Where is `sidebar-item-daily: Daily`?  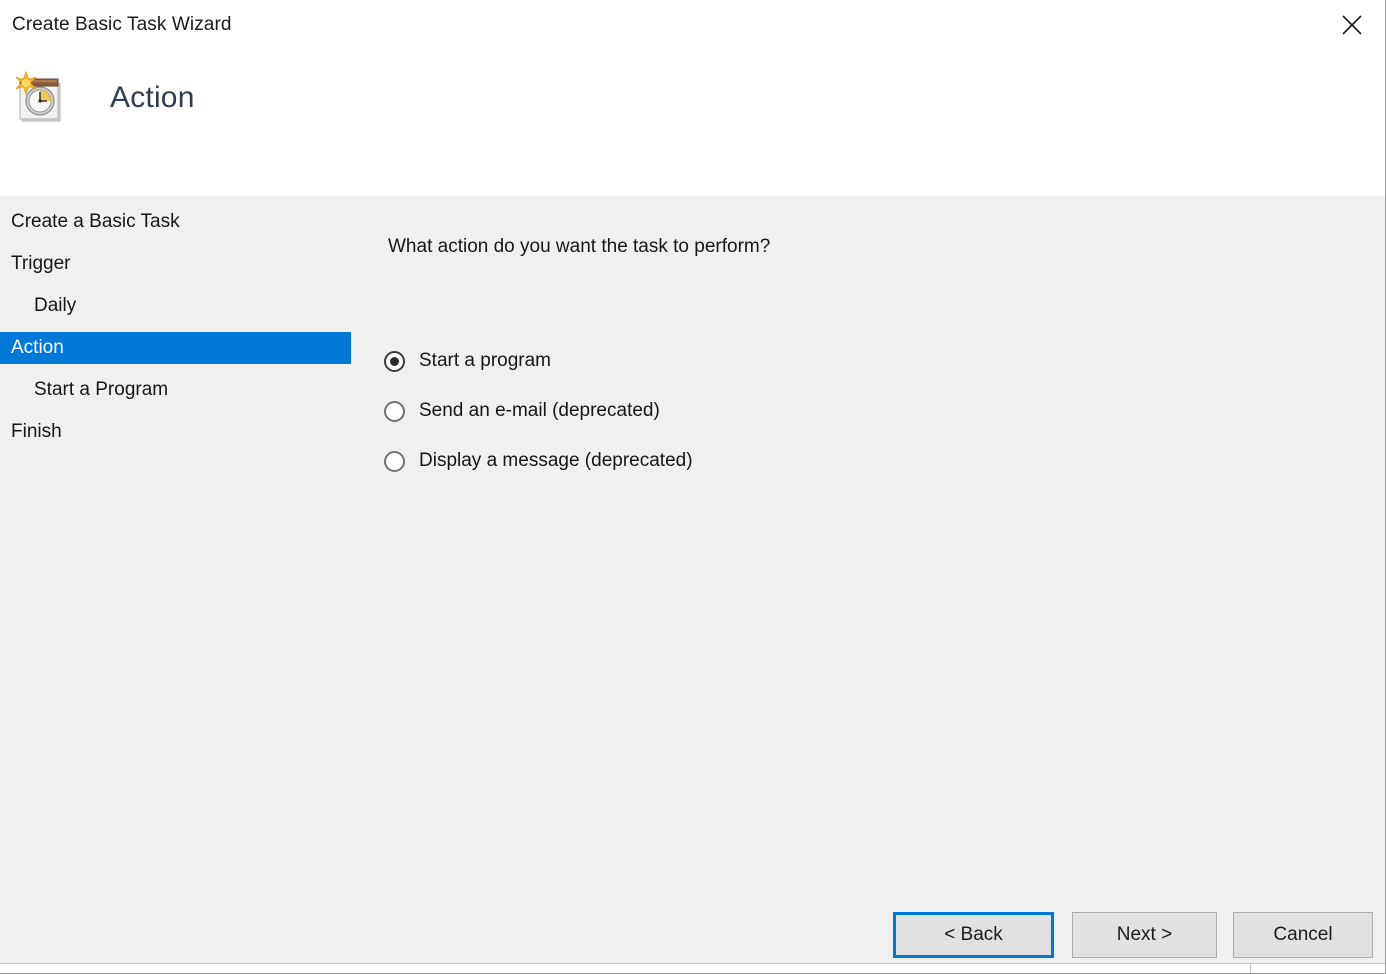 sidebar-item-daily: Daily is located at coordinates (175, 306).